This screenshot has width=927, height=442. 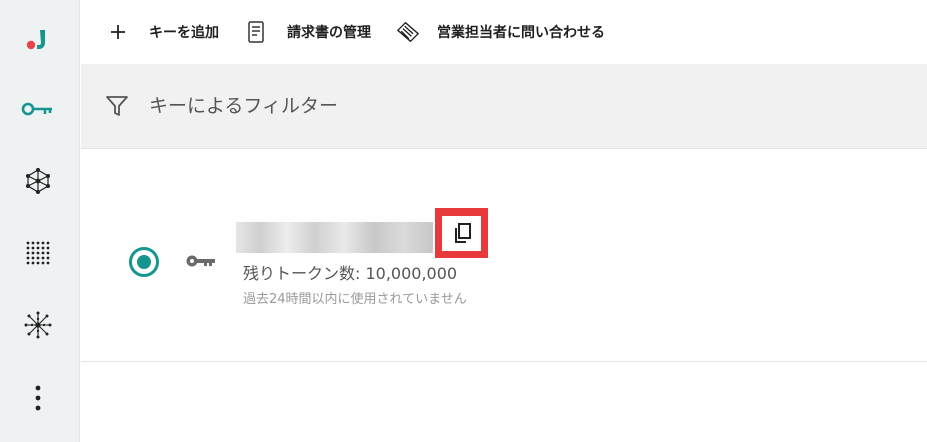 What do you see at coordinates (408, 32) in the screenshot?
I see `handshake-icon` at bounding box center [408, 32].